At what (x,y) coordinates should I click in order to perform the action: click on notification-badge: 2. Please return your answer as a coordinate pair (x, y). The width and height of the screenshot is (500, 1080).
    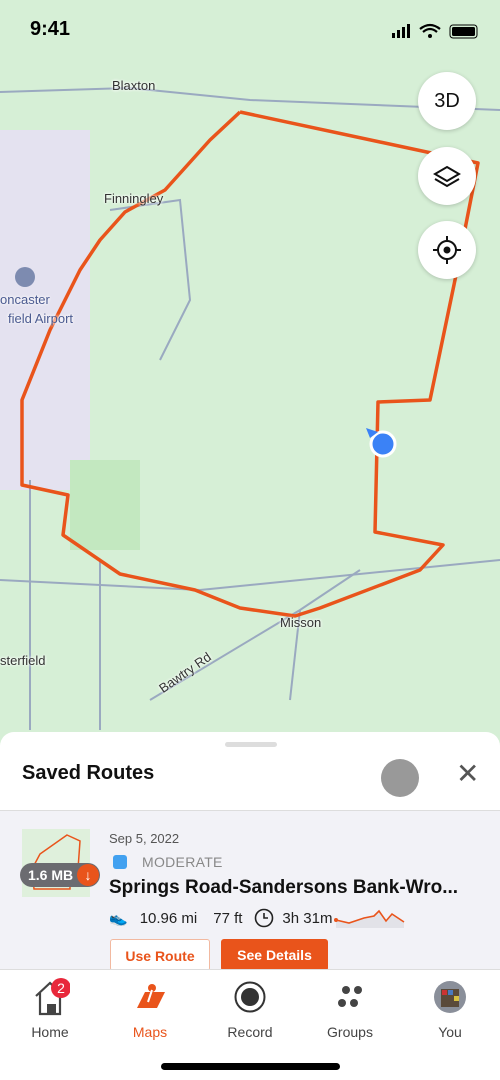
    Looking at the image, I should click on (61, 988).